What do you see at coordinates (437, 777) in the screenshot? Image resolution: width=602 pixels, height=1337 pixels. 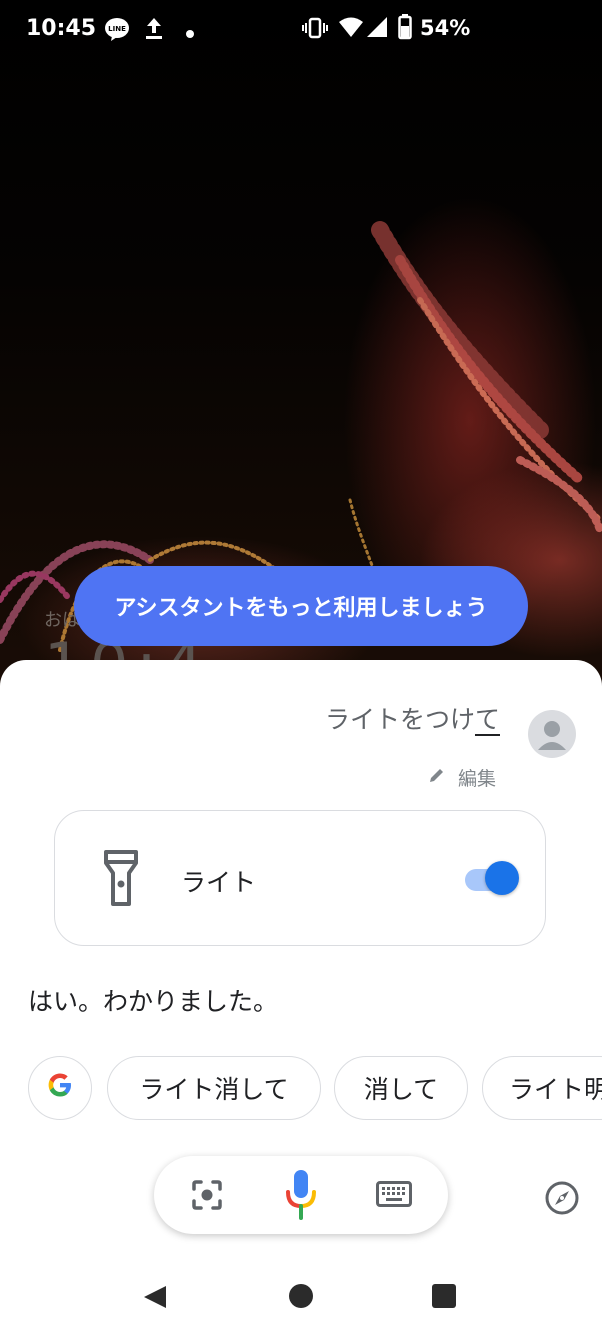 I see `pencil-icon` at bounding box center [437, 777].